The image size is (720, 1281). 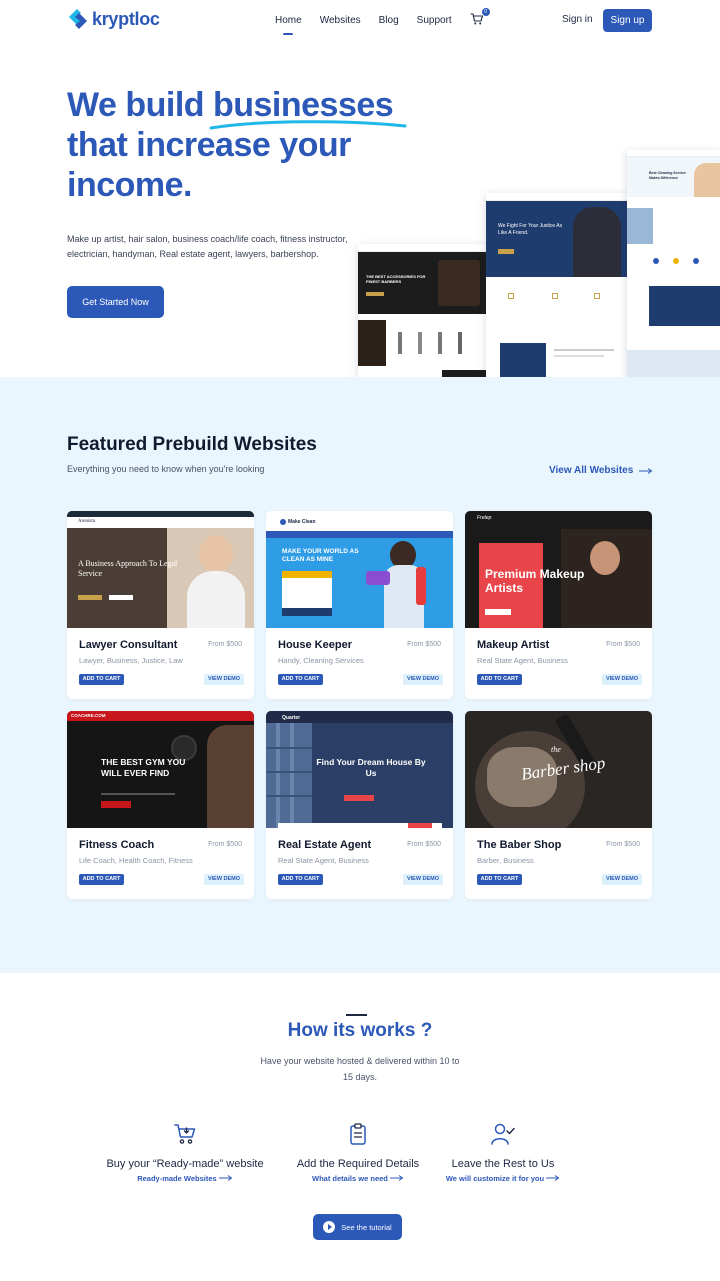 What do you see at coordinates (556, 749) in the screenshot?
I see `thumb-brand: the` at bounding box center [556, 749].